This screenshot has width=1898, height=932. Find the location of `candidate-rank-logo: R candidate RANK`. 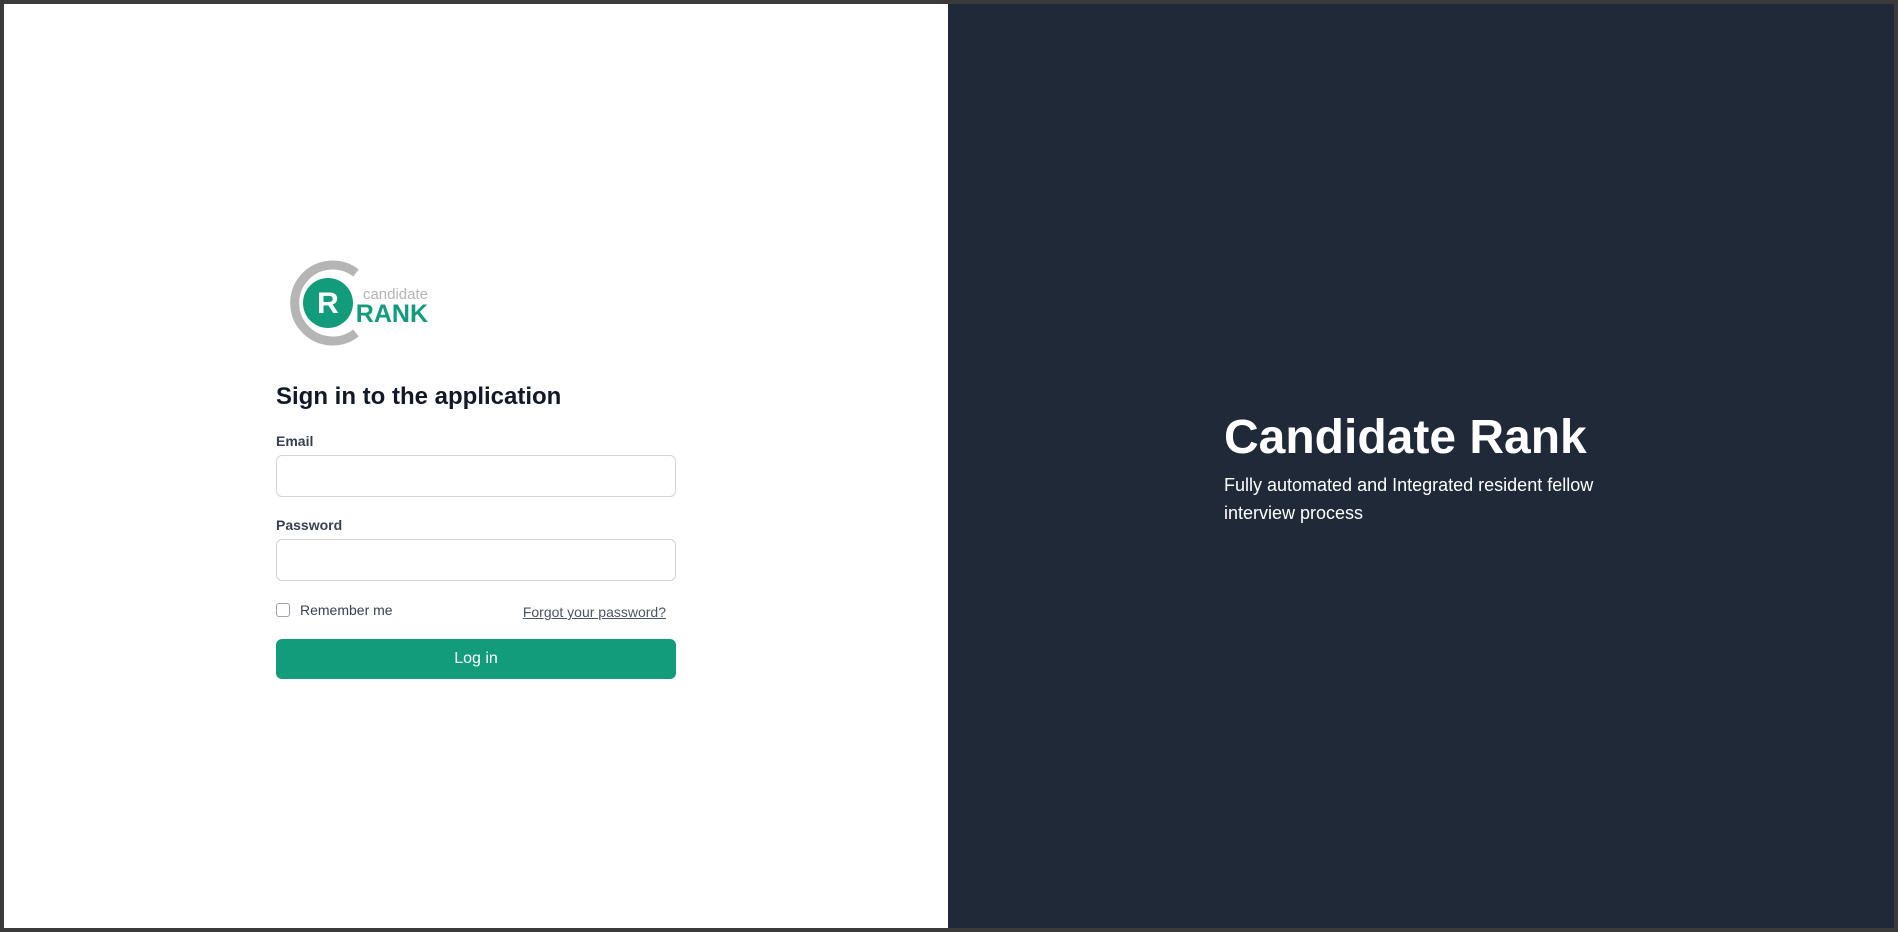

candidate-rank-logo: R candidate RANK is located at coordinates (480, 303).